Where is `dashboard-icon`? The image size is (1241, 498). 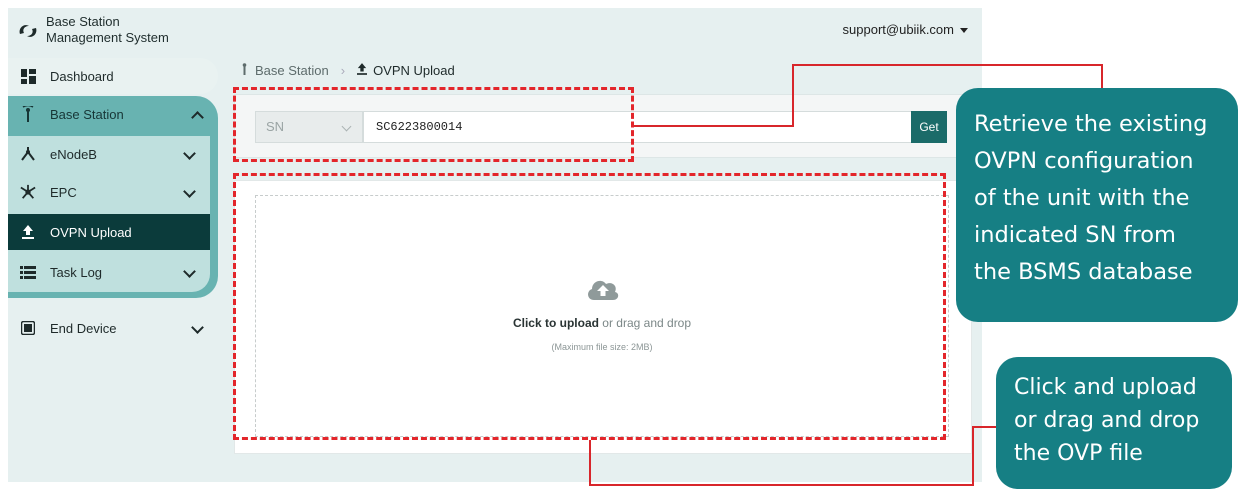
dashboard-icon is located at coordinates (28, 76).